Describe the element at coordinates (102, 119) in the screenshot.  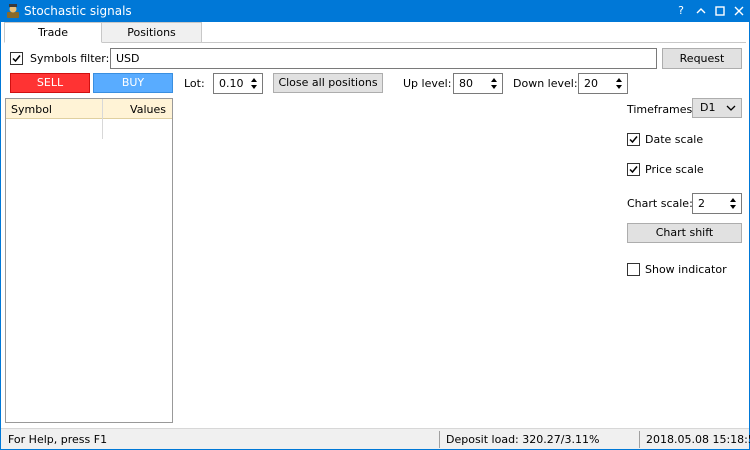
I see `column-separator` at that location.